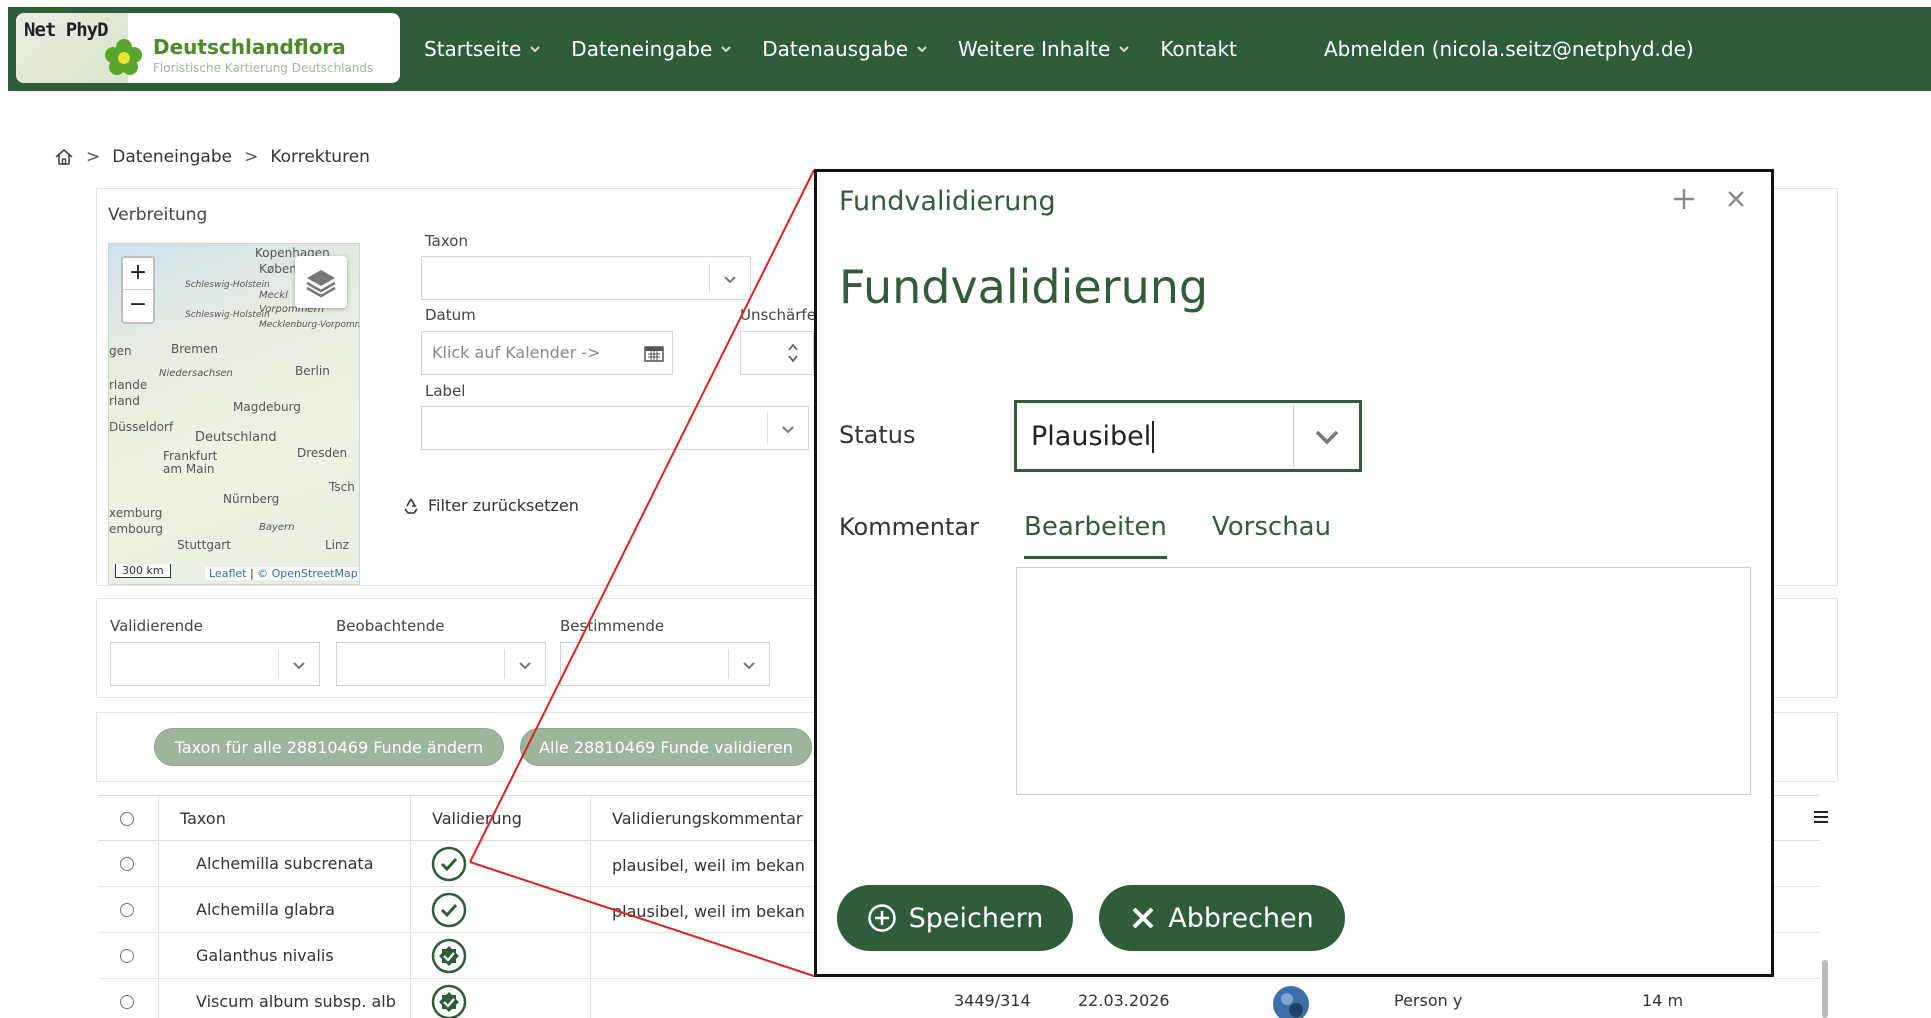 The width and height of the screenshot is (1931, 1018). What do you see at coordinates (1222, 918) in the screenshot?
I see `cancel-button: Abbrechen` at bounding box center [1222, 918].